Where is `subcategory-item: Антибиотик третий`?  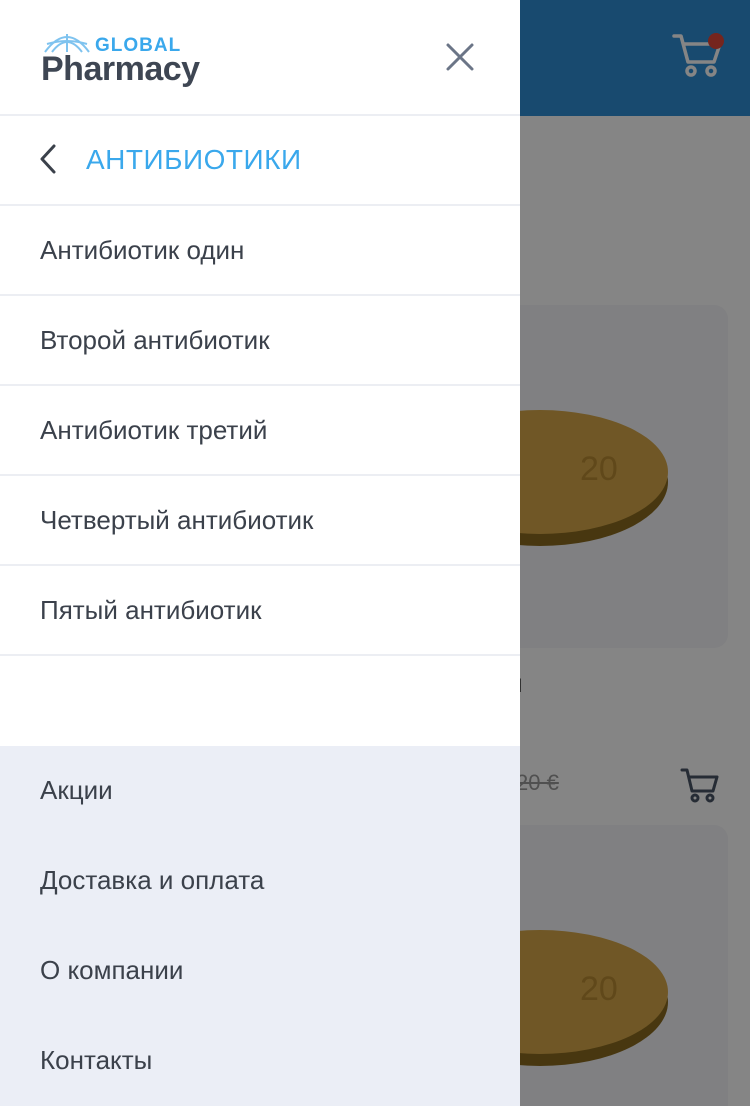
subcategory-item: Антибиотик третий is located at coordinates (260, 431).